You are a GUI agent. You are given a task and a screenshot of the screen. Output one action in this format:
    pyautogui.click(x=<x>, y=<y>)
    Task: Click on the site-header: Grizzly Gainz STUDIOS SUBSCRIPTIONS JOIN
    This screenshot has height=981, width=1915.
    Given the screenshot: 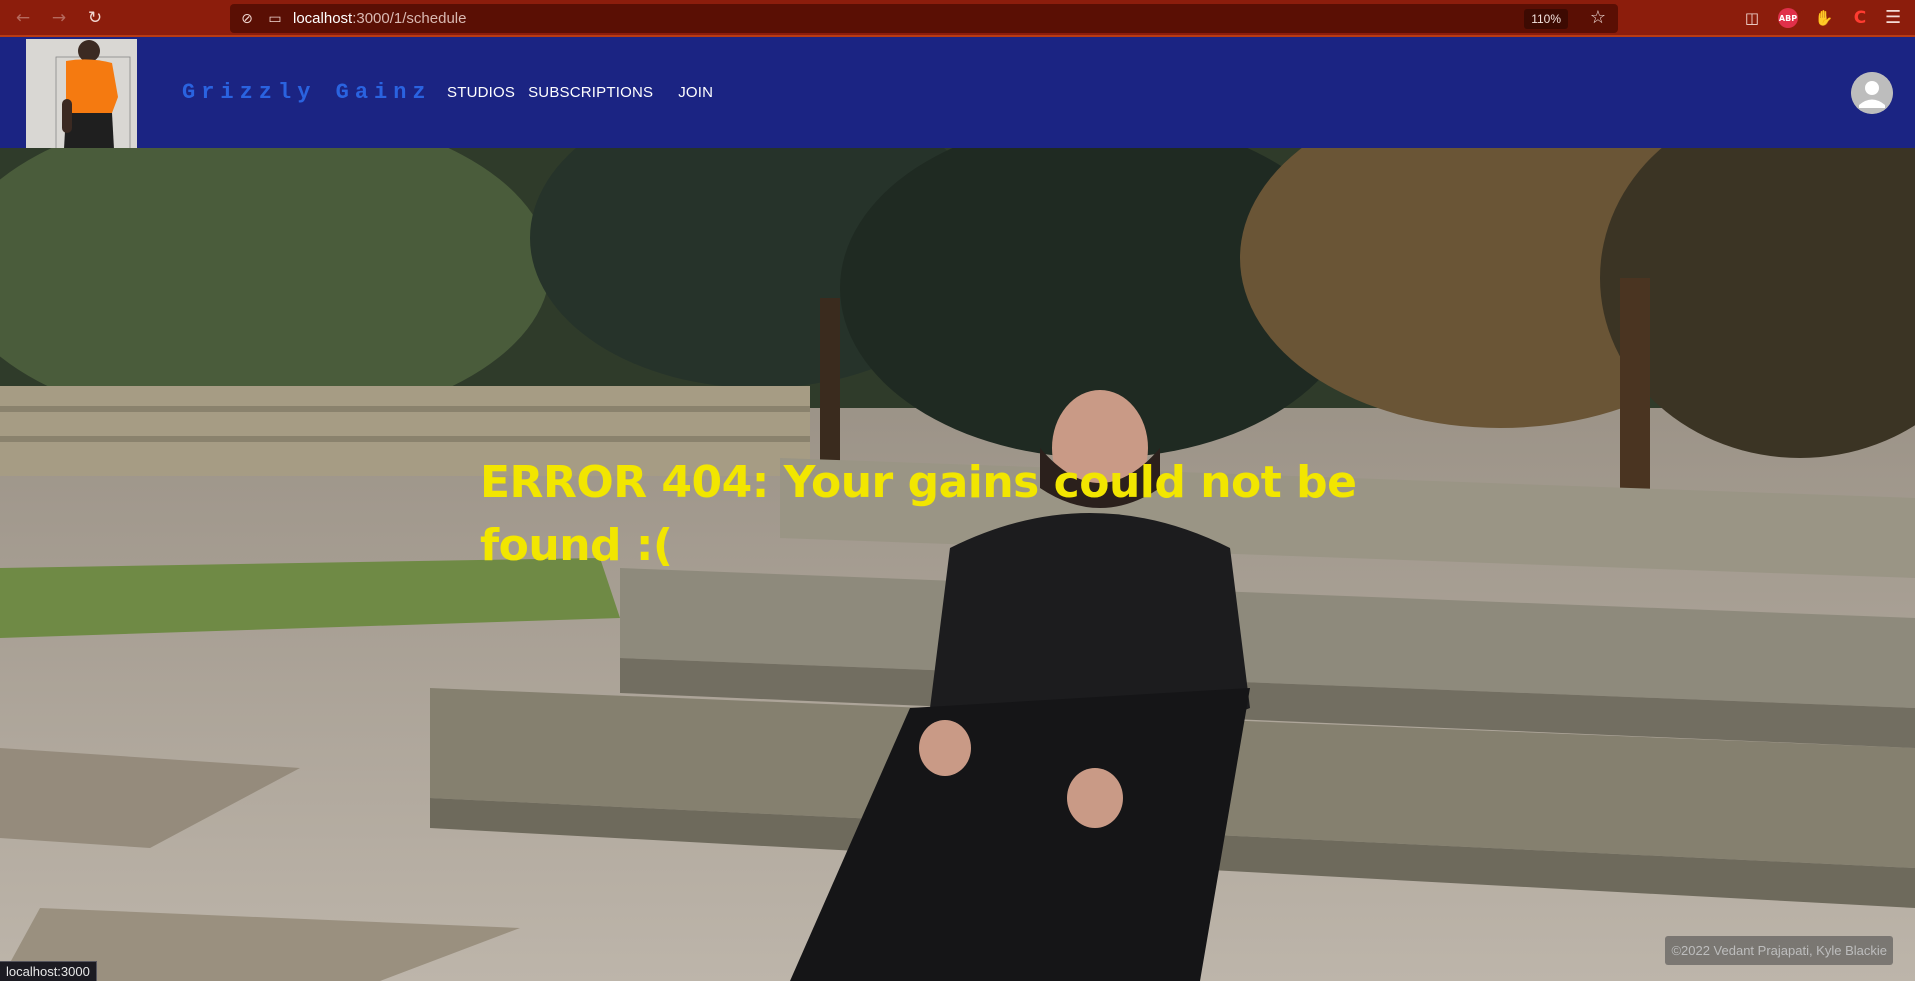 What is the action you would take?
    pyautogui.click(x=957, y=93)
    